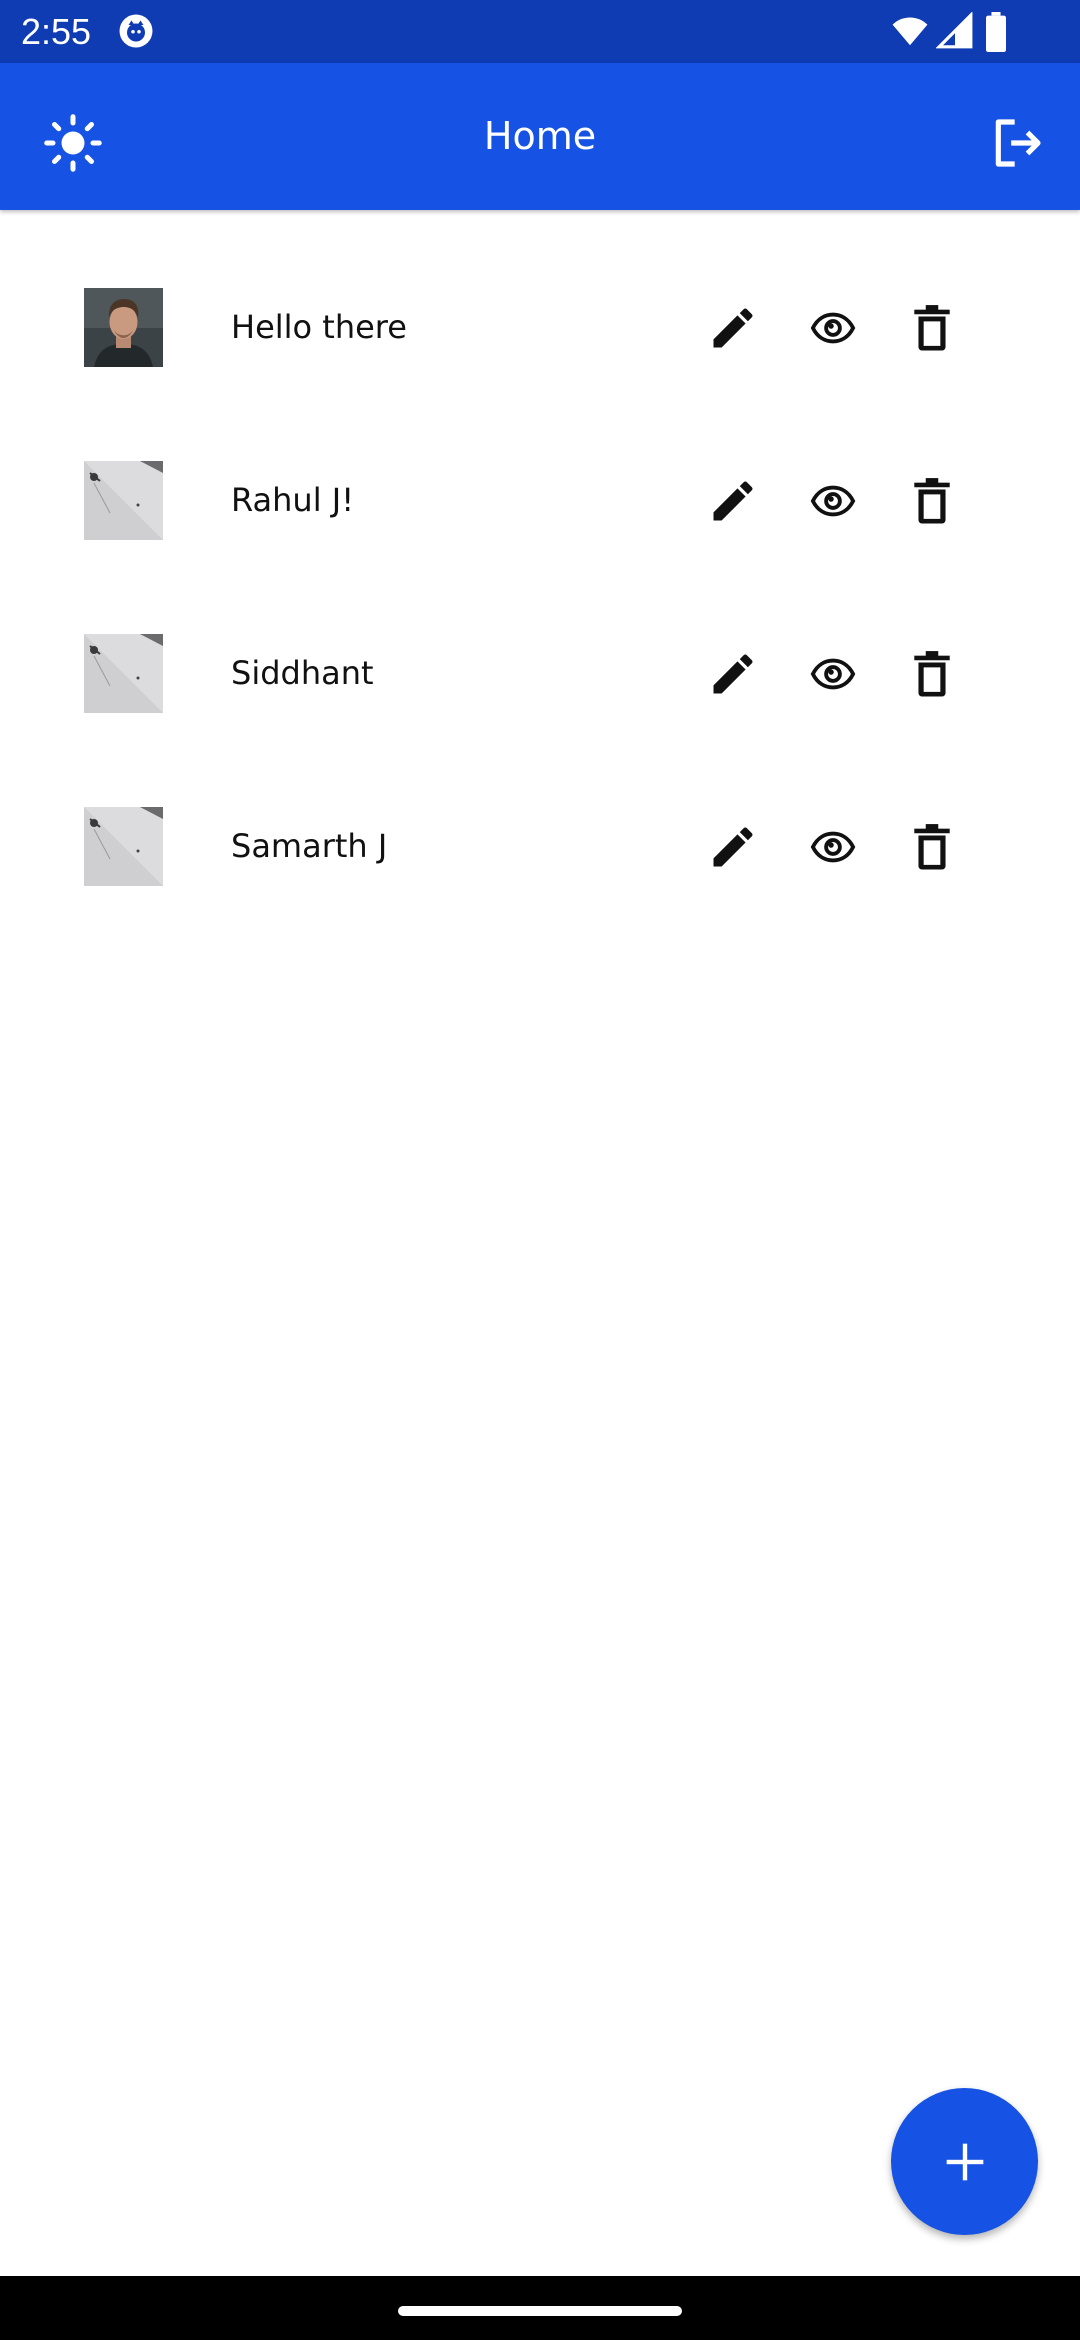 The height and width of the screenshot is (2340, 1080). Describe the element at coordinates (910, 31) in the screenshot. I see `wifi-icon` at that location.